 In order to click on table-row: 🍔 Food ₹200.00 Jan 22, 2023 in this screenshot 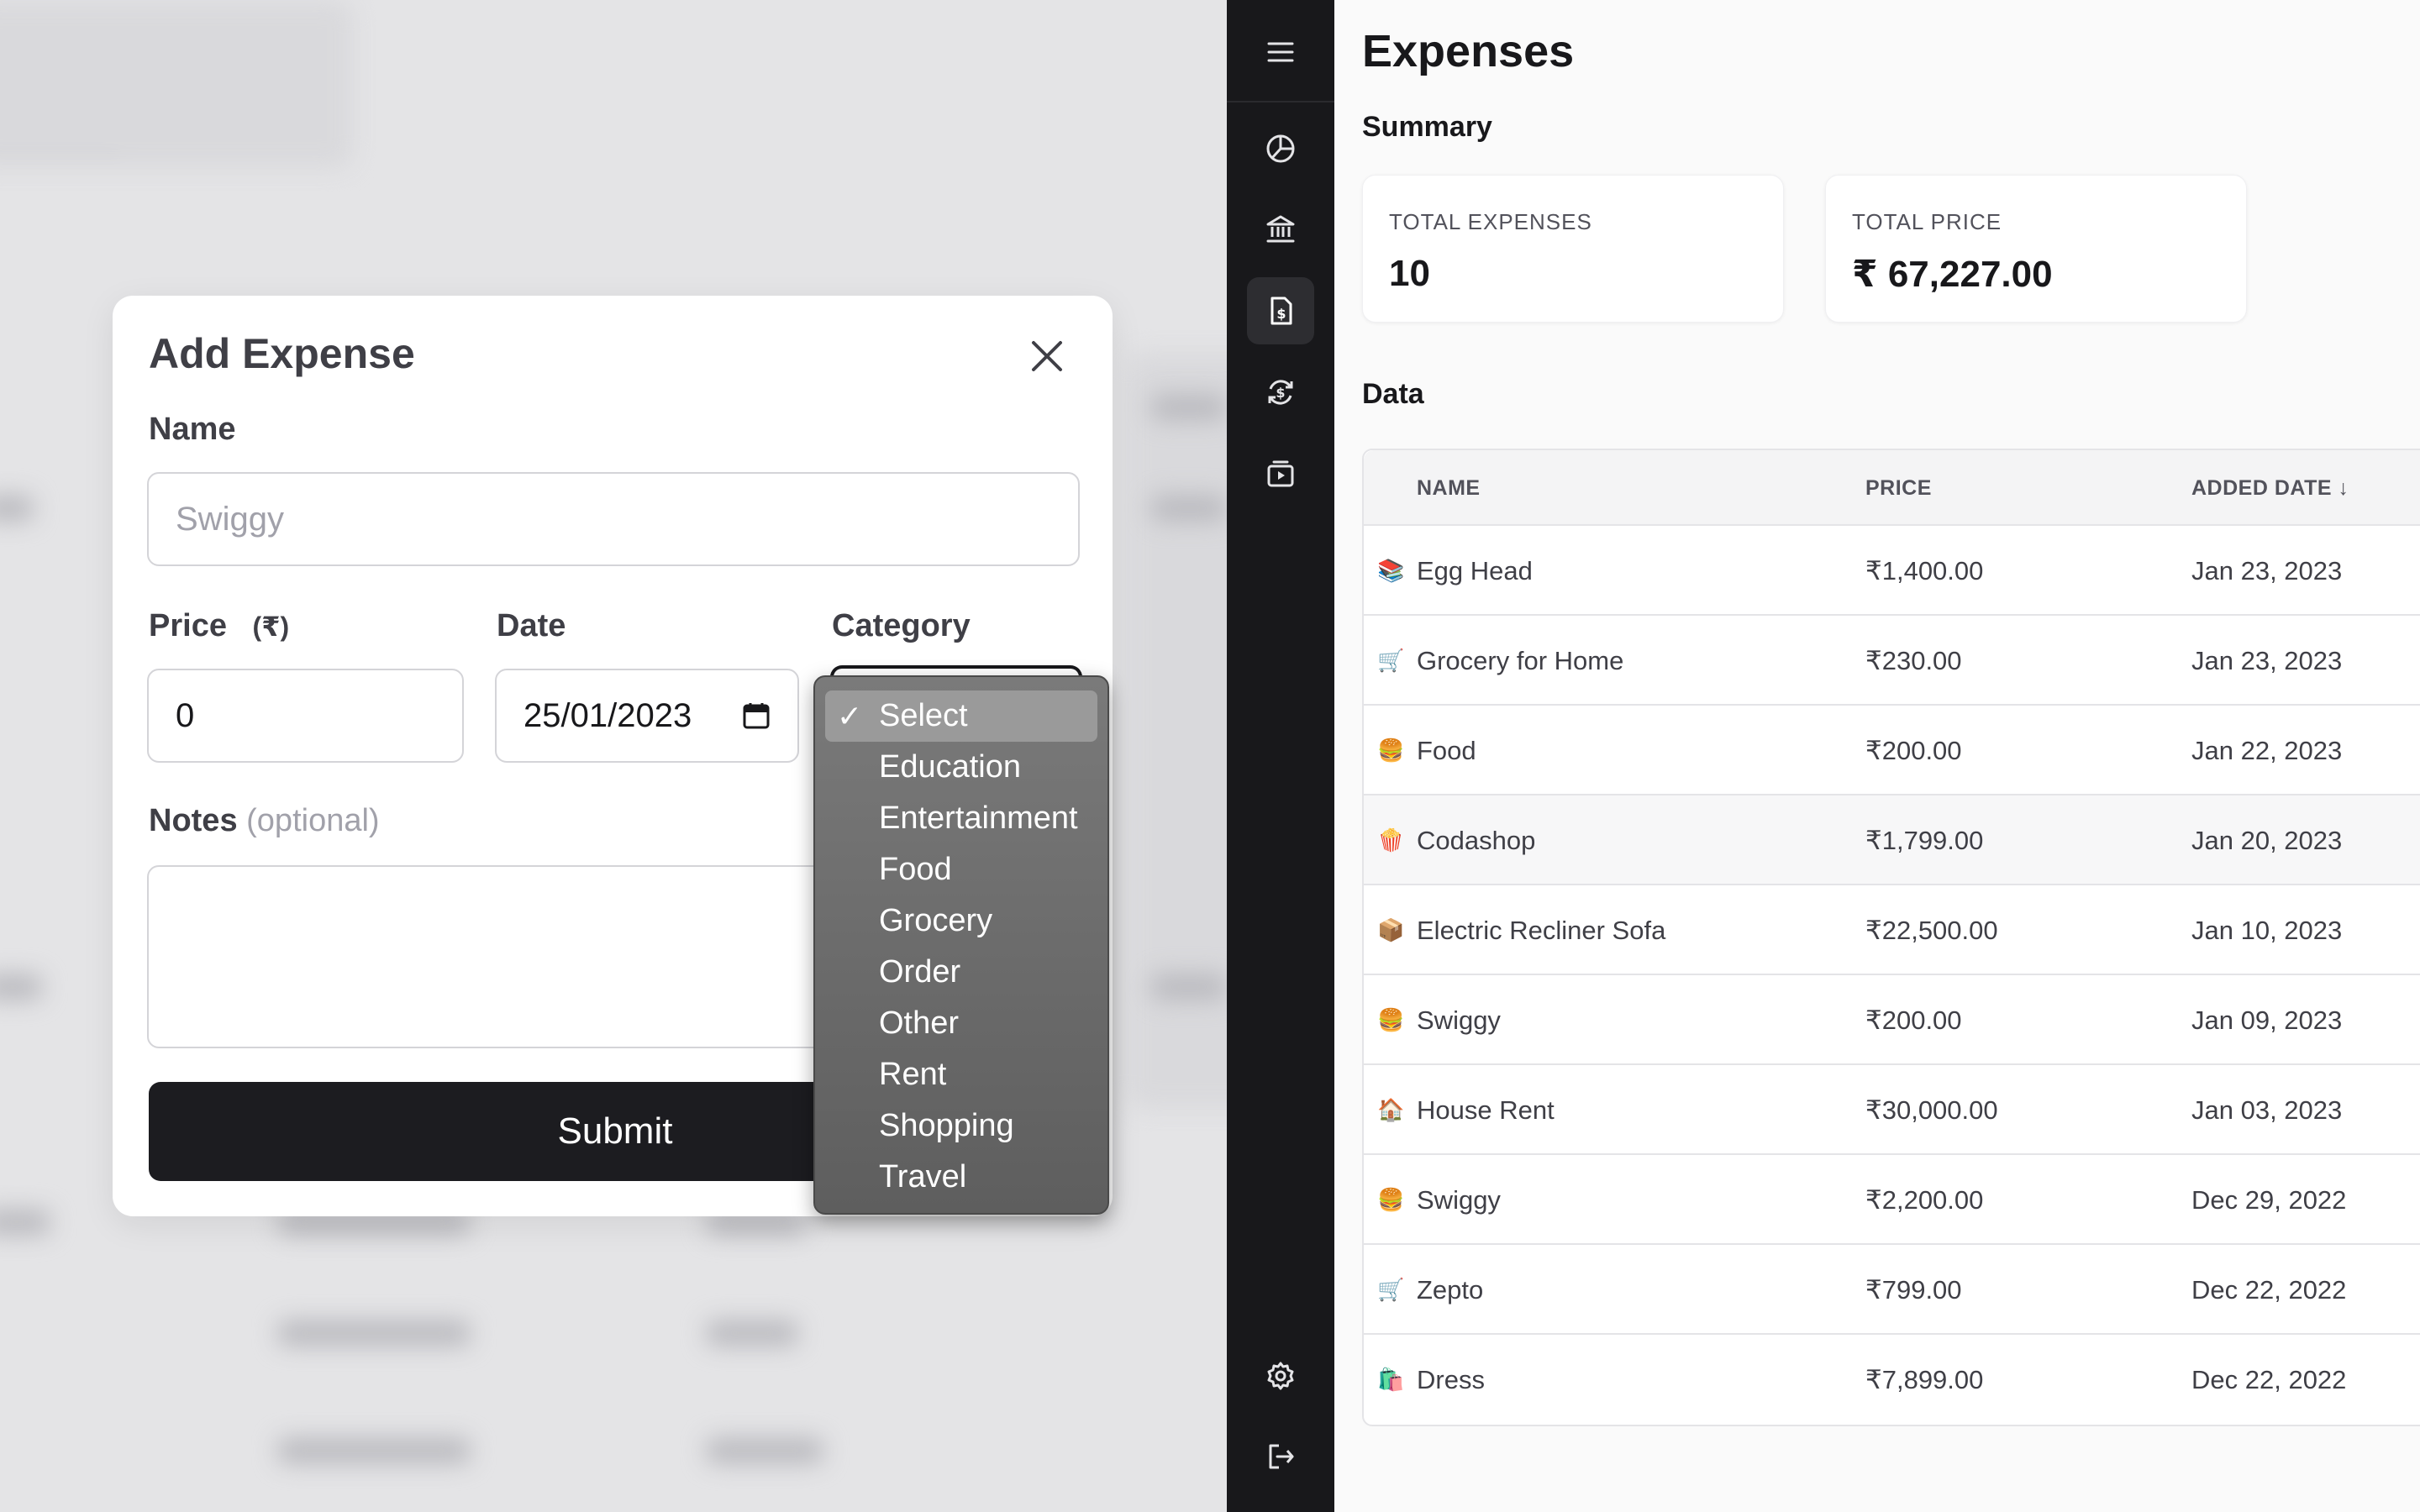, I will do `click(1892, 750)`.